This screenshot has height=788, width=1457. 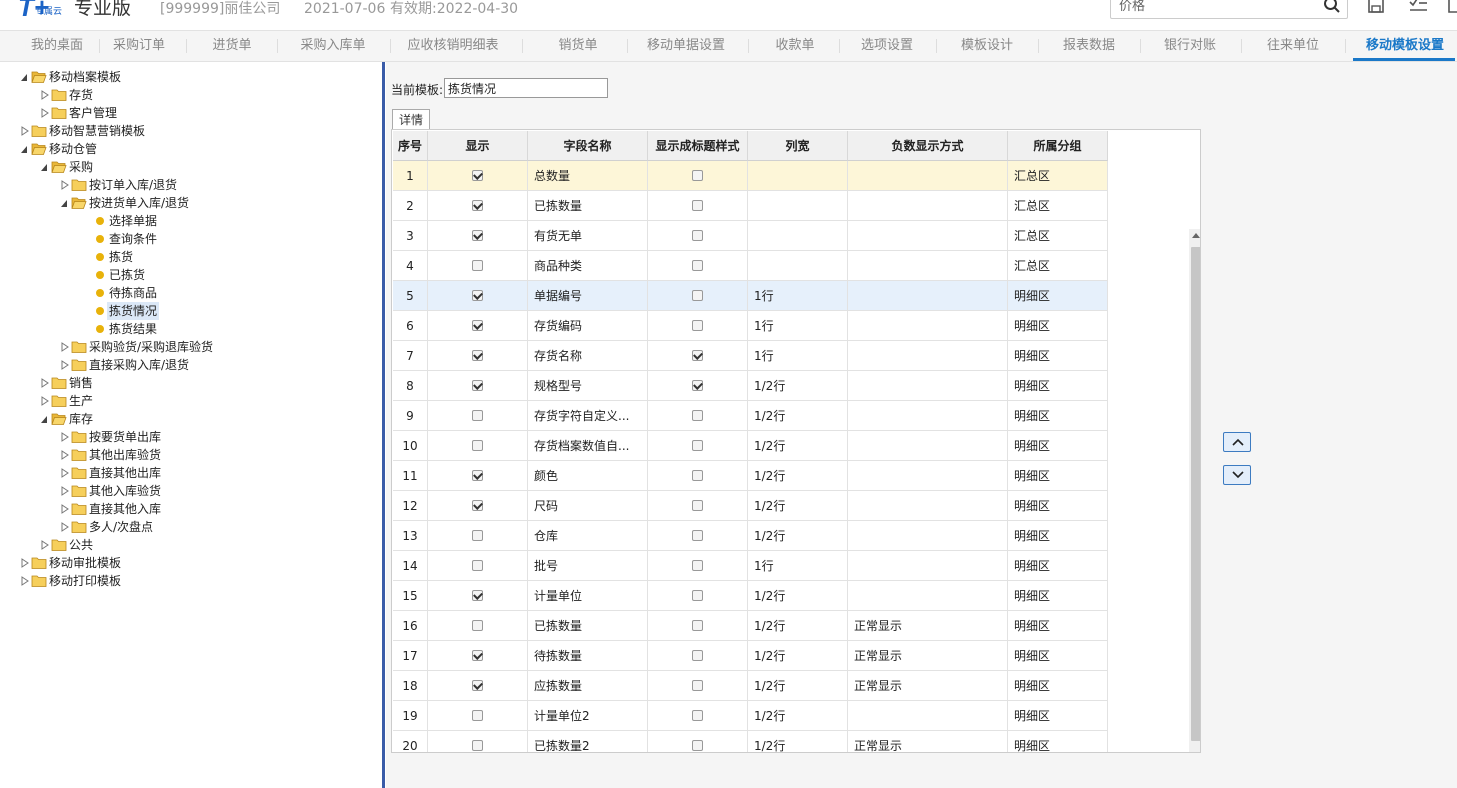 What do you see at coordinates (1089, 46) in the screenshot?
I see `tab-item: 报表数据` at bounding box center [1089, 46].